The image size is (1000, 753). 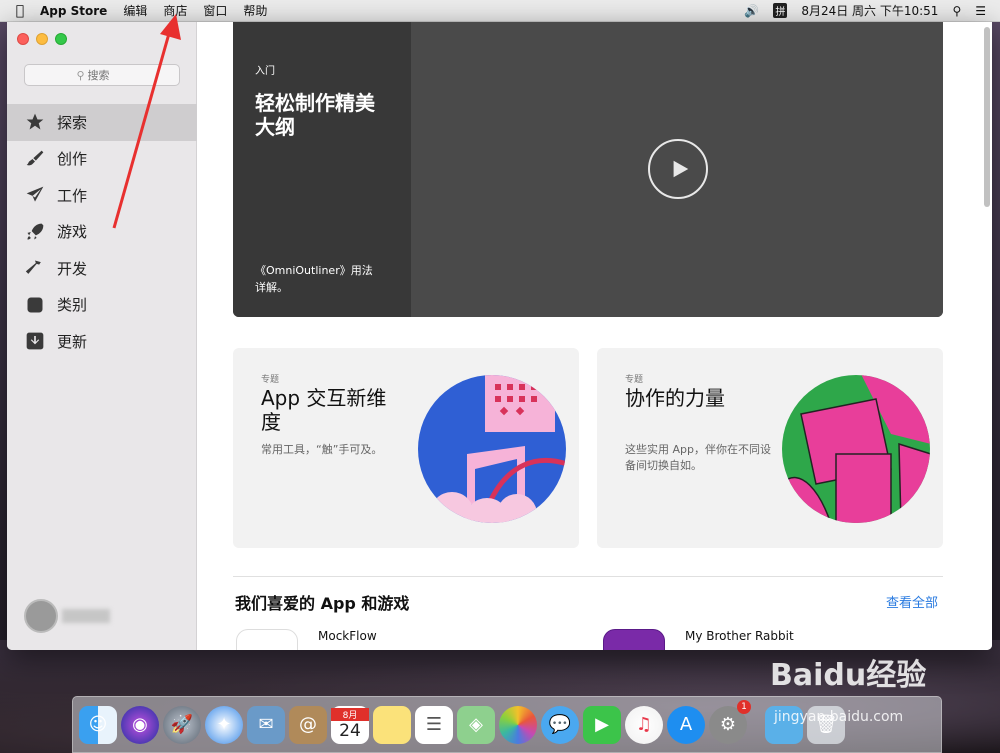 What do you see at coordinates (869, 10) in the screenshot?
I see `clock: 8月24日 周六 下午10:51` at bounding box center [869, 10].